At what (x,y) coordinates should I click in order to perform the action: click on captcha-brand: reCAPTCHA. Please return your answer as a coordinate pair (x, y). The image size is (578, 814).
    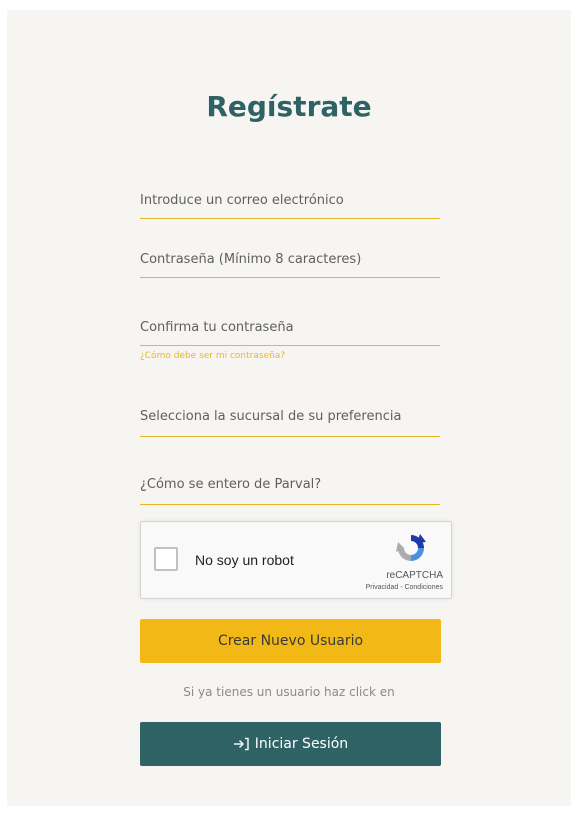
    Looking at the image, I should click on (414, 575).